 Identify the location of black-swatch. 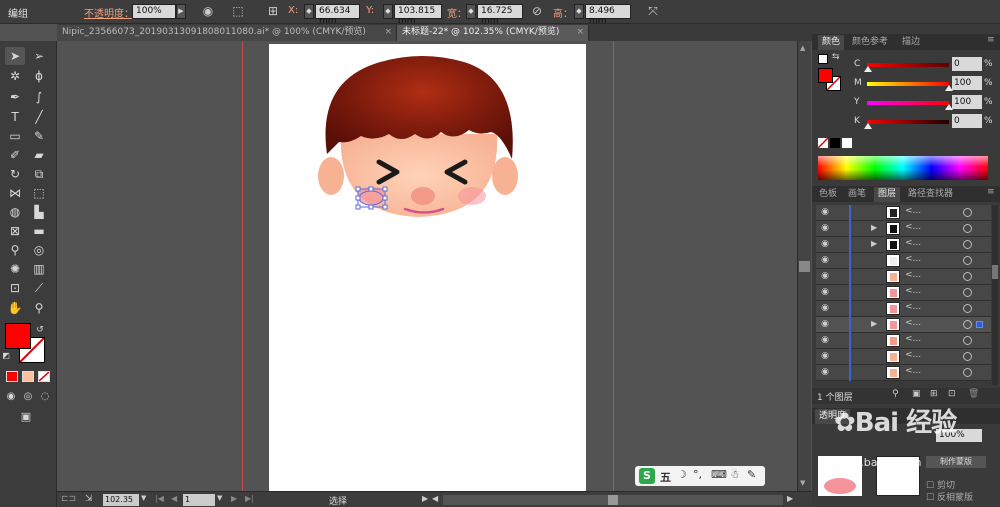
(835, 143).